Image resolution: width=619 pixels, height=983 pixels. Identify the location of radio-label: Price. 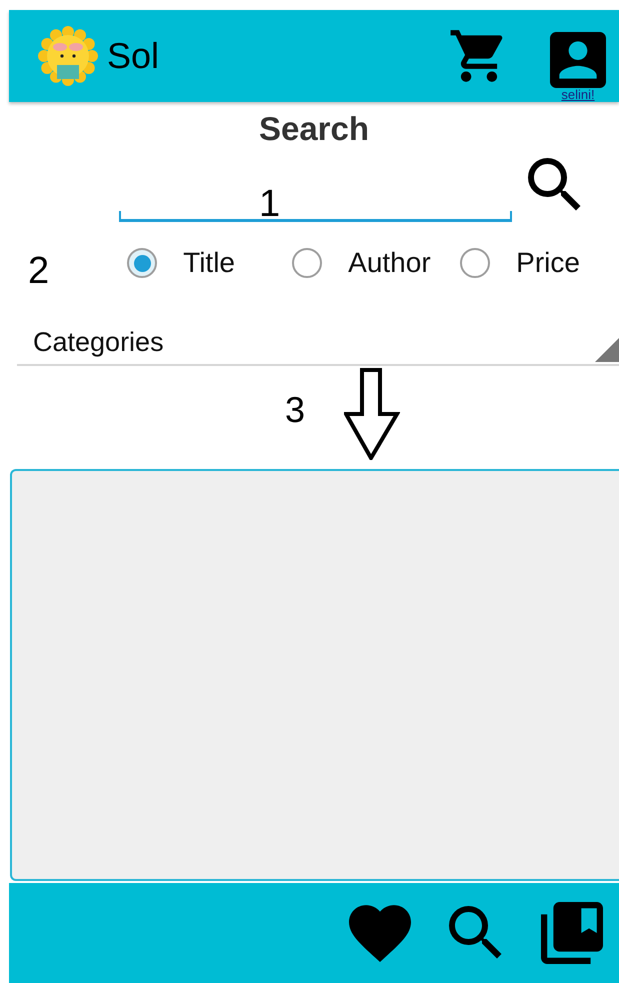
(548, 263).